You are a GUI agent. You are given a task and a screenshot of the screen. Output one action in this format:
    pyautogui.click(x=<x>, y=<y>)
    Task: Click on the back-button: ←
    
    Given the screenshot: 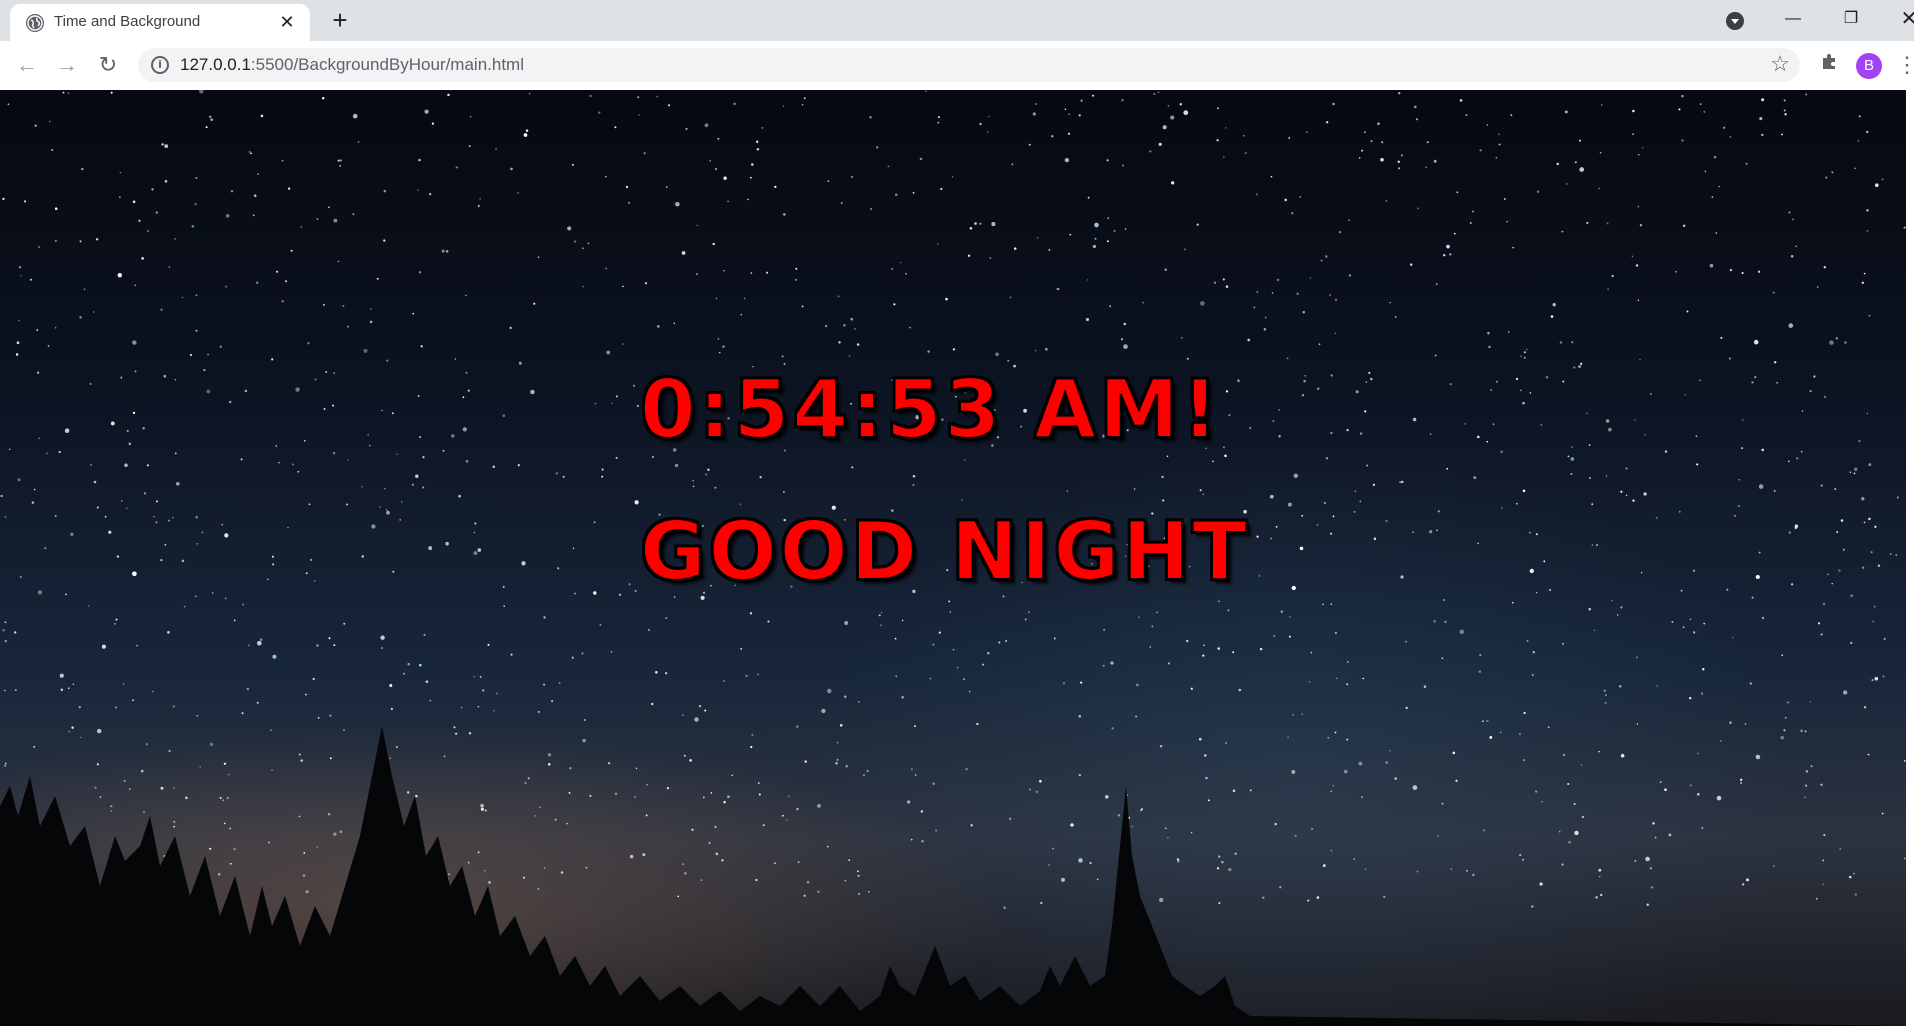 What is the action you would take?
    pyautogui.click(x=27, y=65)
    